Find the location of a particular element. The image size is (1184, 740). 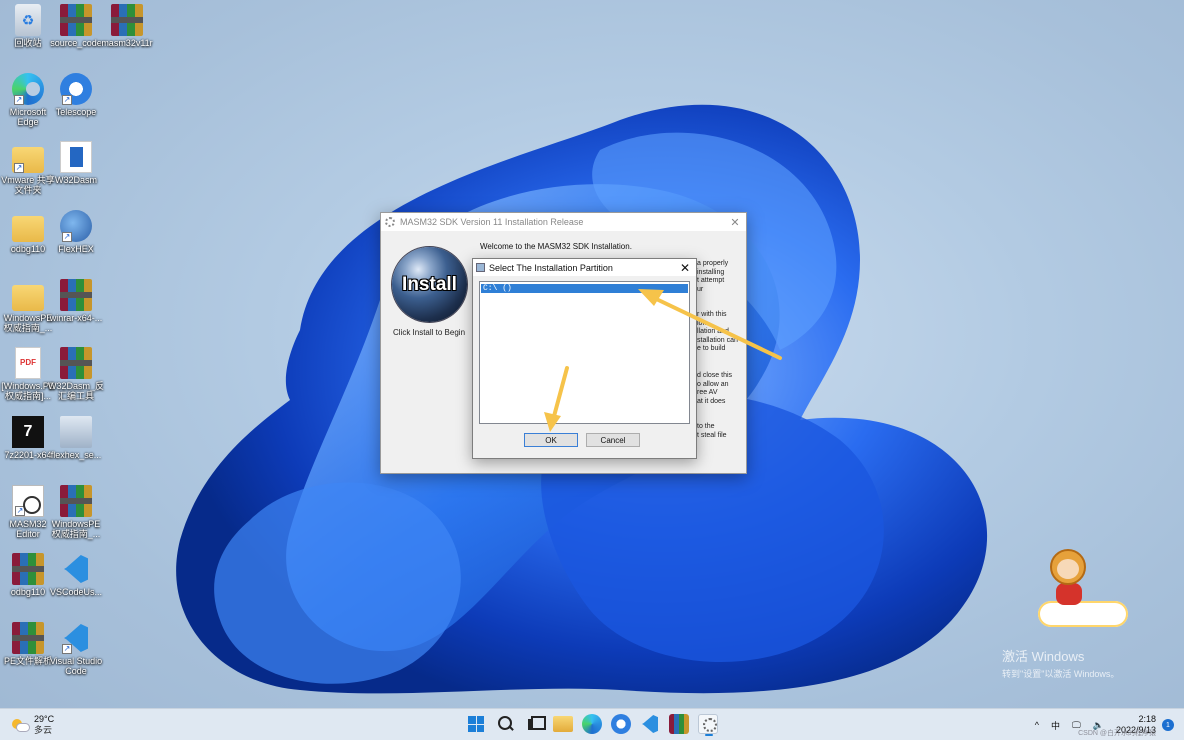

desktop-icon-label: Telescope is located at coordinates (76, 112).